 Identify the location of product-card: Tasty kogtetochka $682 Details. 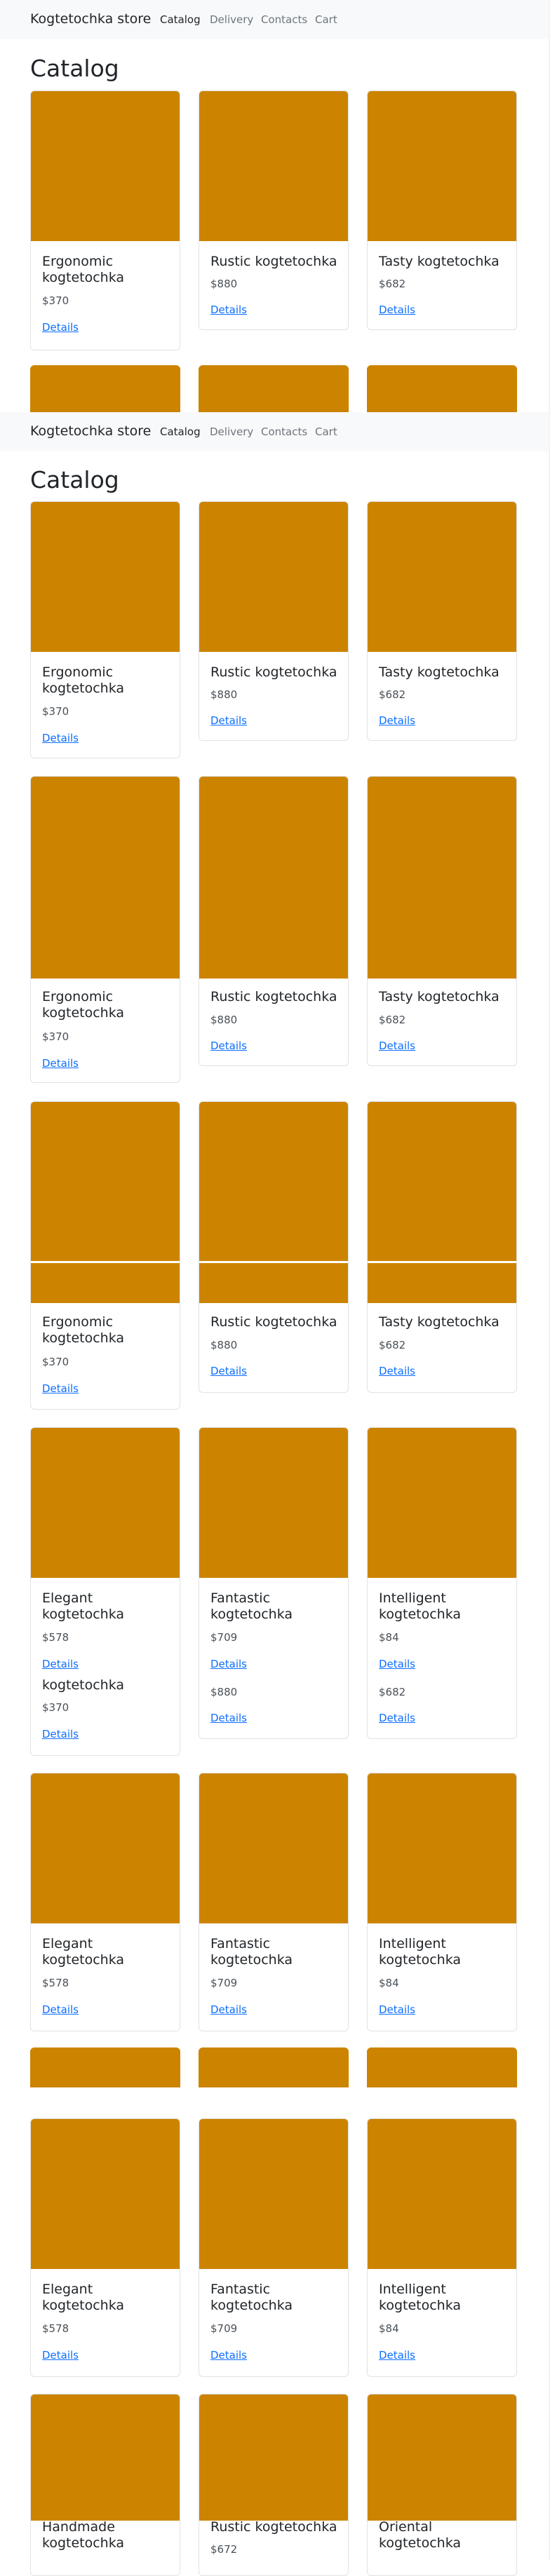
(442, 210).